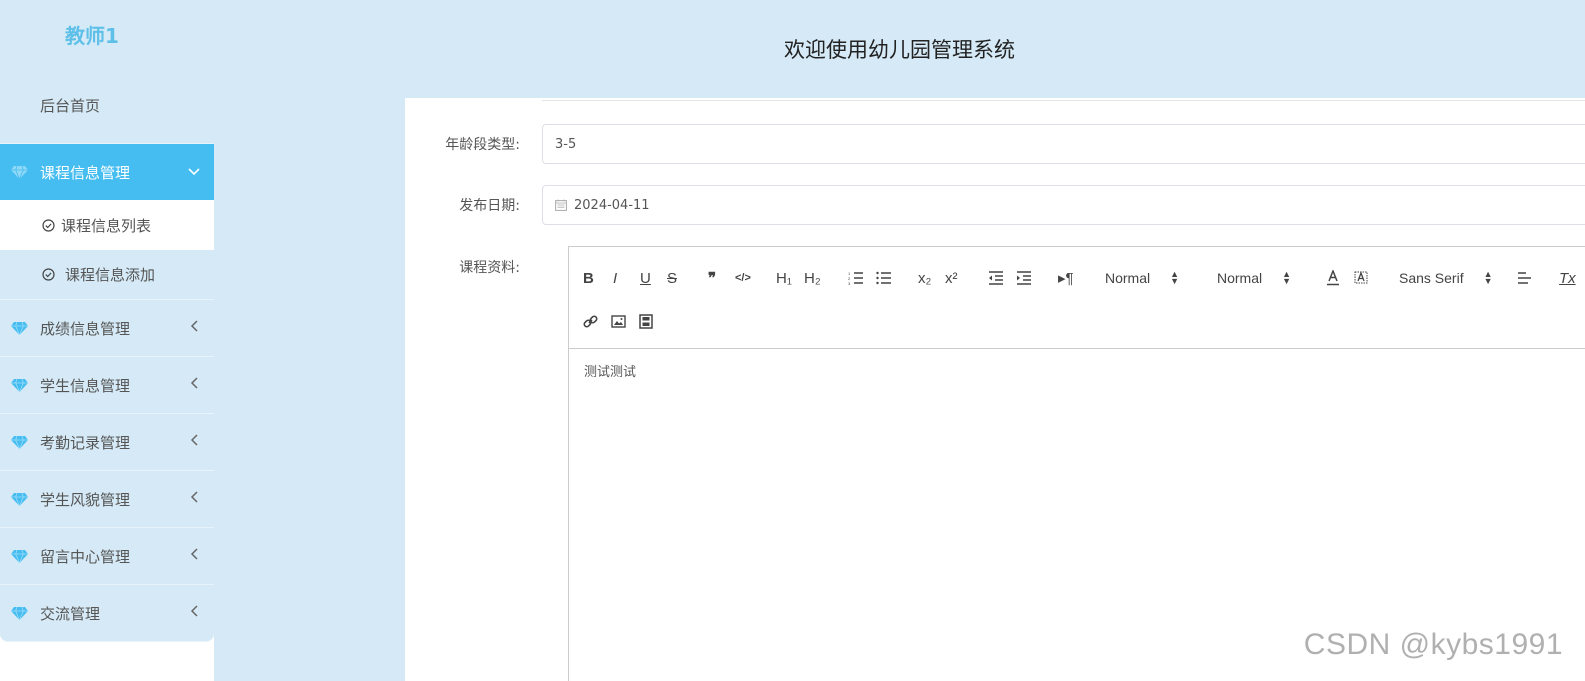 This screenshot has width=1585, height=681. Describe the element at coordinates (1077, 370) in the screenshot. I see `editor-content: 测试测试` at that location.